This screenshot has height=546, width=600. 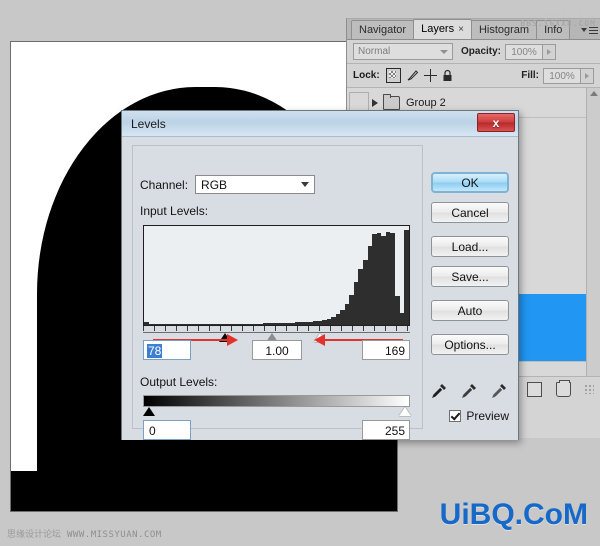 What do you see at coordinates (393, 75) in the screenshot?
I see `lock-transparent-pixels-icon` at bounding box center [393, 75].